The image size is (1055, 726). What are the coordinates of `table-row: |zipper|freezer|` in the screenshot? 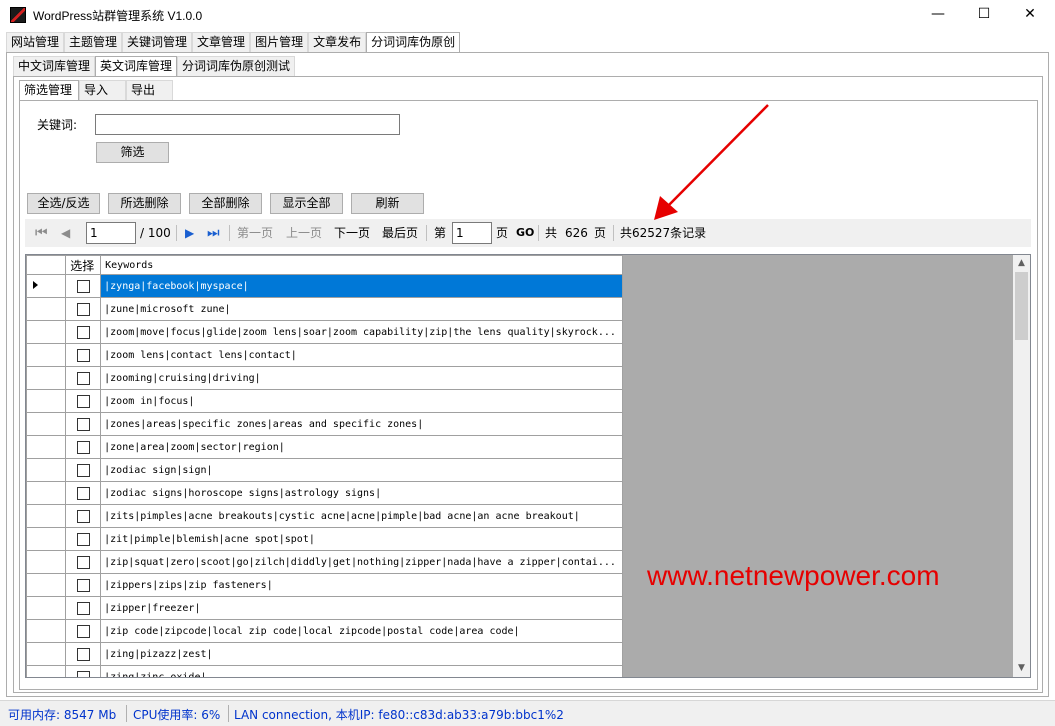 It's located at (324, 608).